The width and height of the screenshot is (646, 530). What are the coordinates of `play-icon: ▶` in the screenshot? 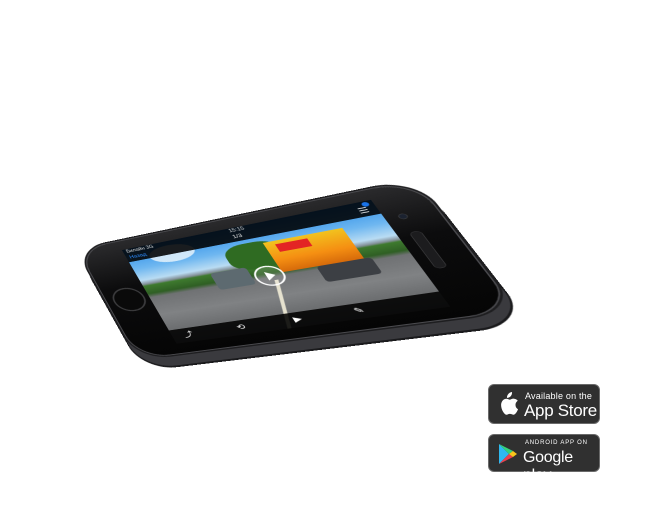 It's located at (298, 319).